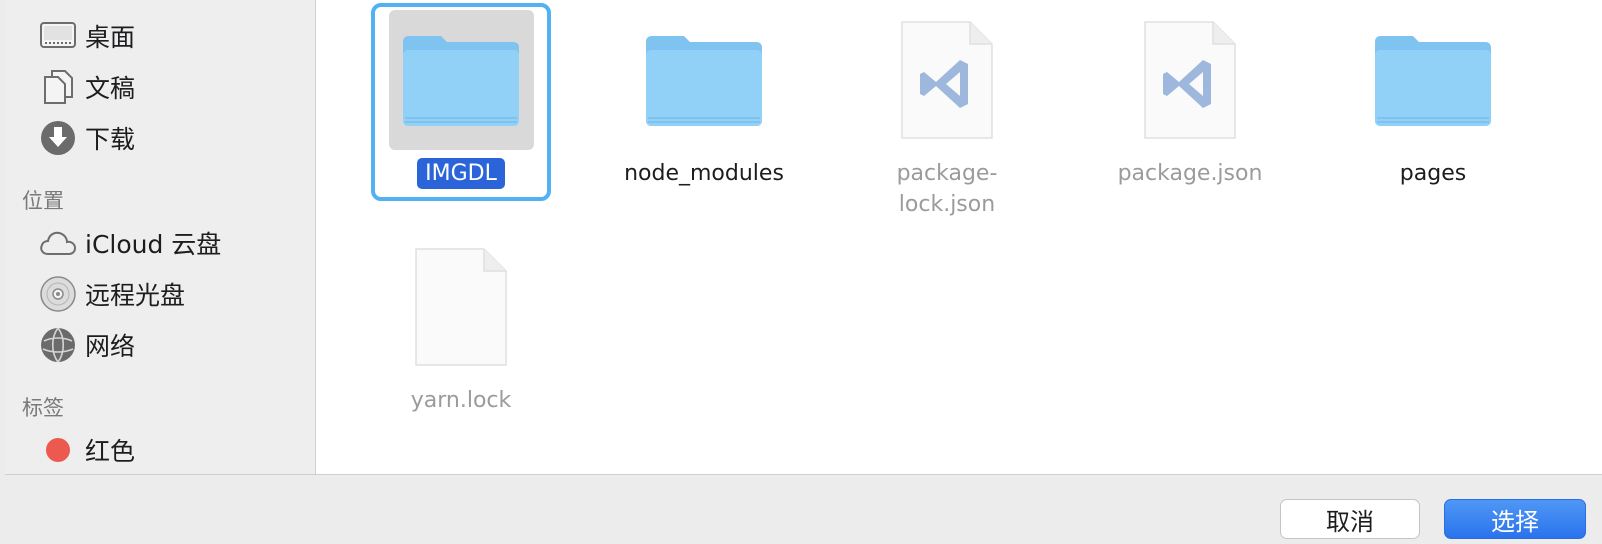  What do you see at coordinates (110, 451) in the screenshot?
I see `sidebar-item-label: 红色` at bounding box center [110, 451].